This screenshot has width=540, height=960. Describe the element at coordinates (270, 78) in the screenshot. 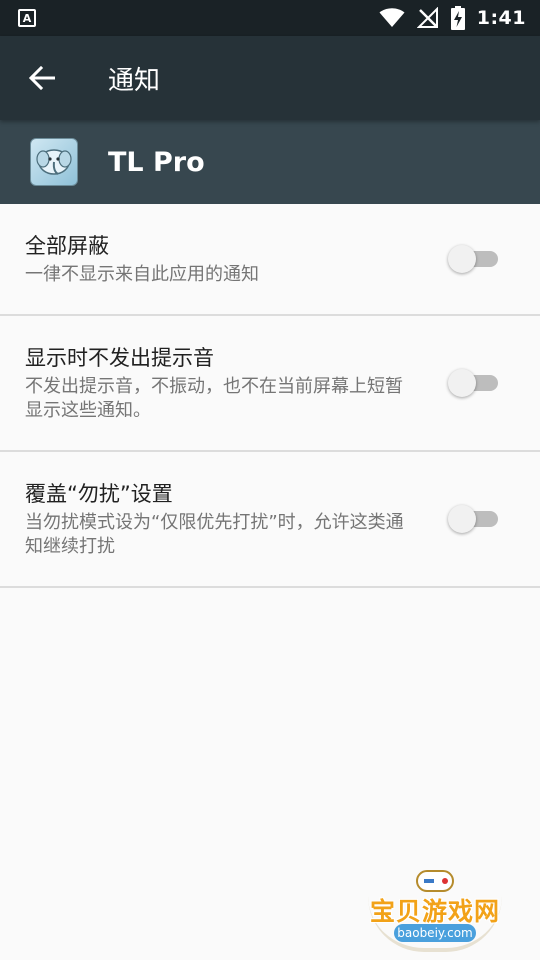

I see `app-bar: 通知` at that location.